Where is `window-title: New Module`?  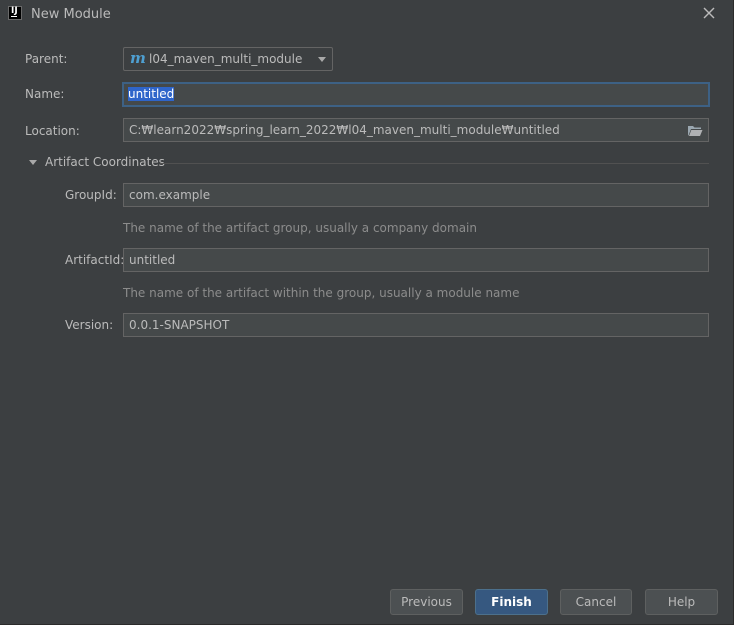 window-title: New Module is located at coordinates (71, 14).